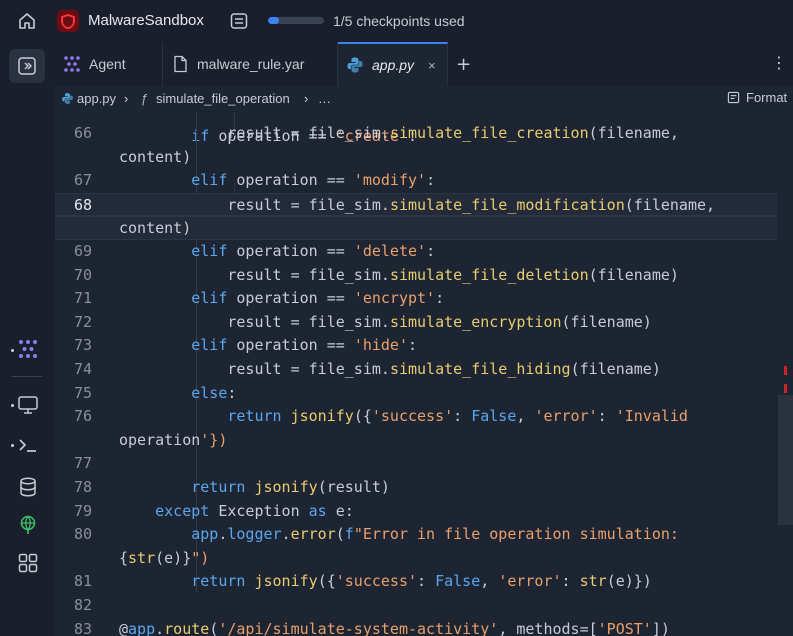 This screenshot has height=636, width=793. What do you see at coordinates (296, 20) in the screenshot?
I see `checkpoint-progress-bar` at bounding box center [296, 20].